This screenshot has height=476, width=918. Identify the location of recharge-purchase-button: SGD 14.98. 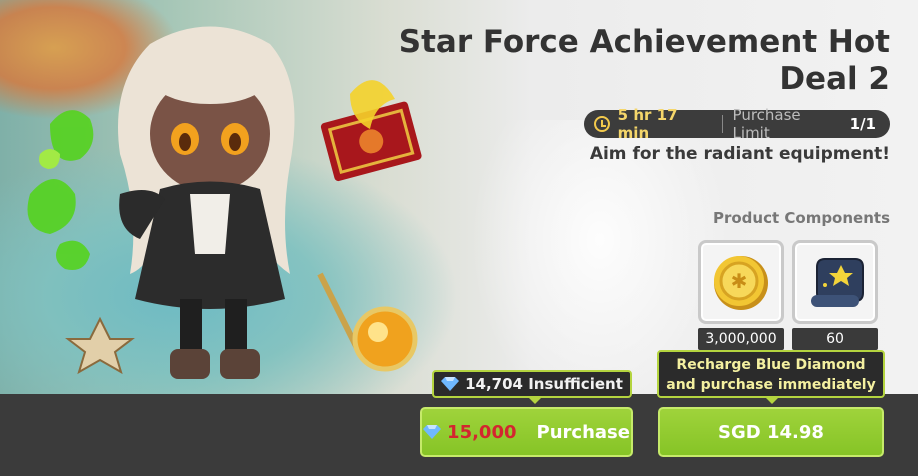
(771, 432).